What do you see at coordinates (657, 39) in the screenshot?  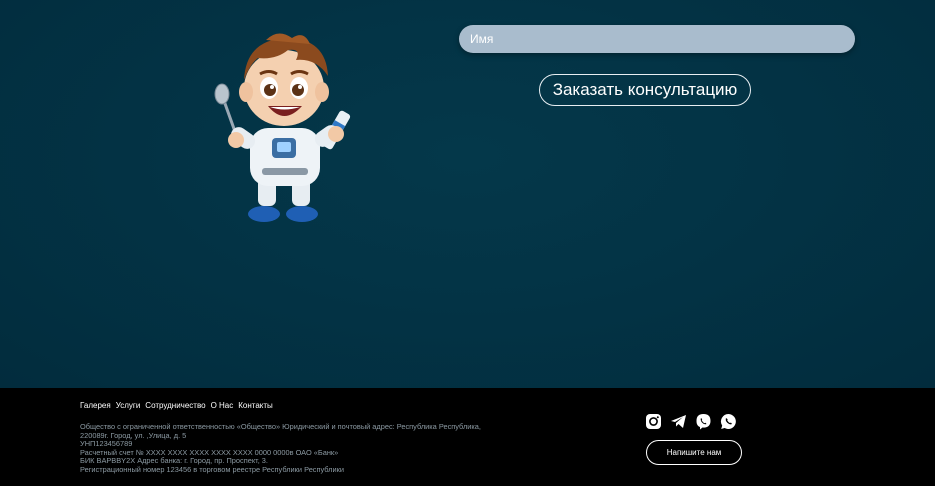 I see `name-input` at bounding box center [657, 39].